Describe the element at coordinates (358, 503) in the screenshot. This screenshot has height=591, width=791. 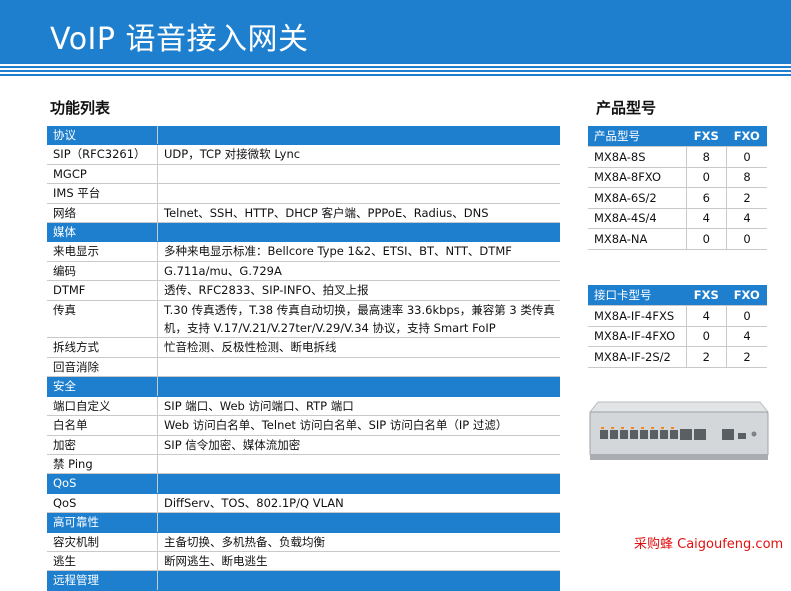
I see `feature-value: DiffServ、TOS、802.1P/Q VLAN` at that location.